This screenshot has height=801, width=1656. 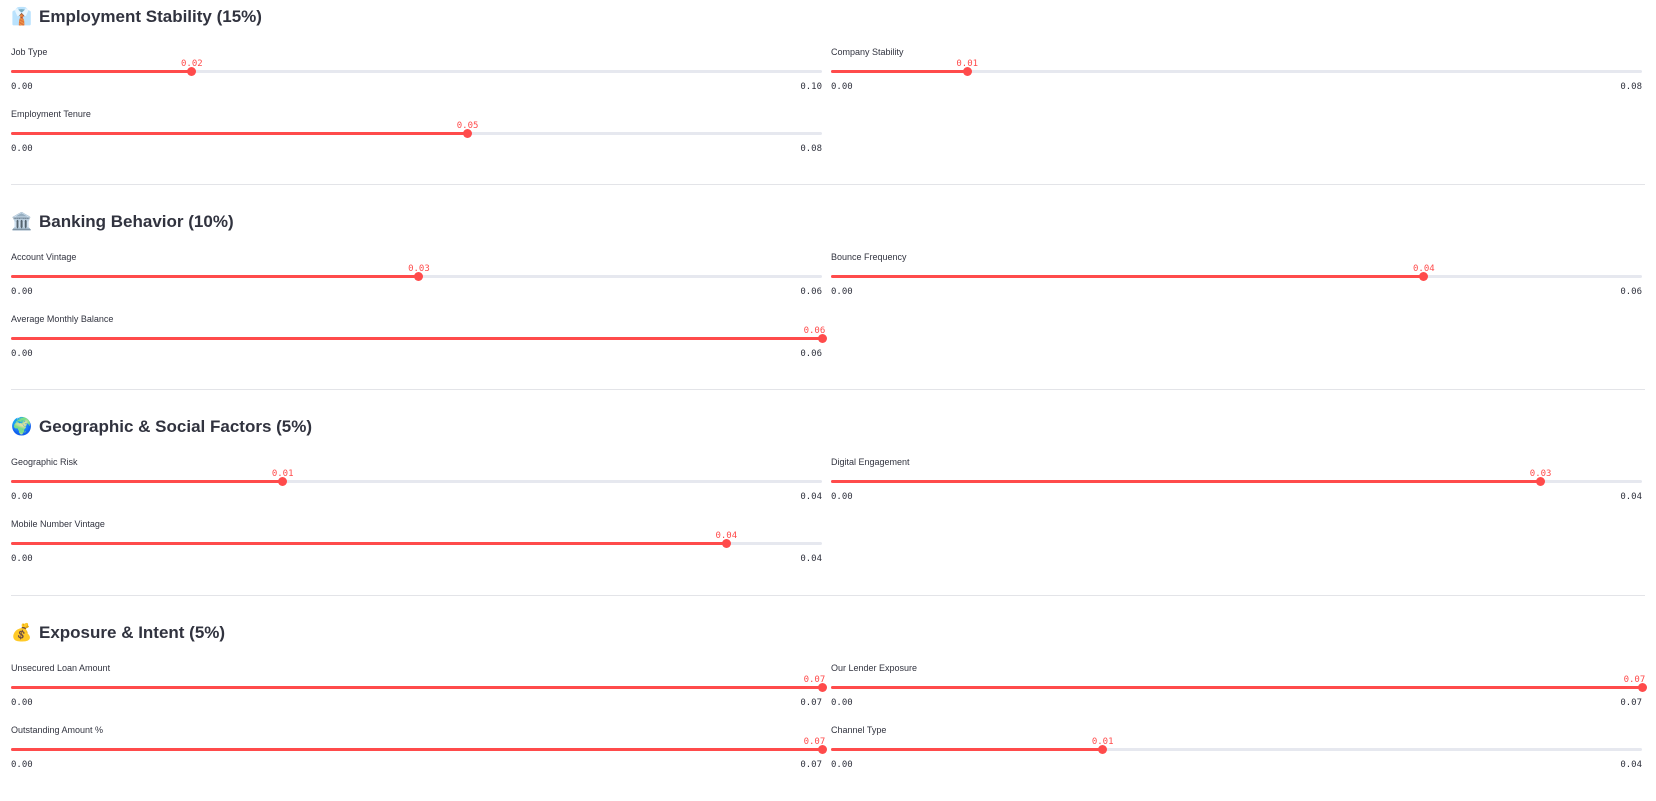 I want to click on slider-label: Bounce Frequency, so click(x=869, y=257).